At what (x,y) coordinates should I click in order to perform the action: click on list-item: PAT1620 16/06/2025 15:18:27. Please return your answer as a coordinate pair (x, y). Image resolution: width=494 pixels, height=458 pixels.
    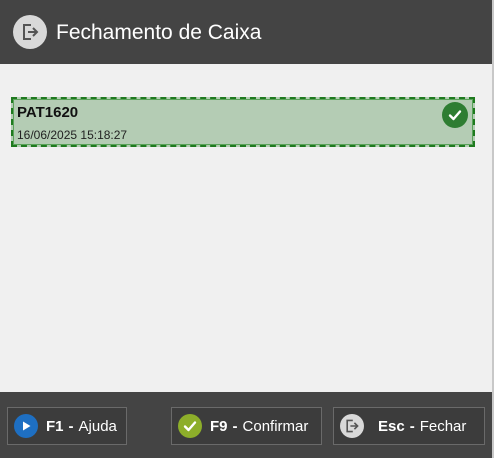
    Looking at the image, I should click on (243, 122).